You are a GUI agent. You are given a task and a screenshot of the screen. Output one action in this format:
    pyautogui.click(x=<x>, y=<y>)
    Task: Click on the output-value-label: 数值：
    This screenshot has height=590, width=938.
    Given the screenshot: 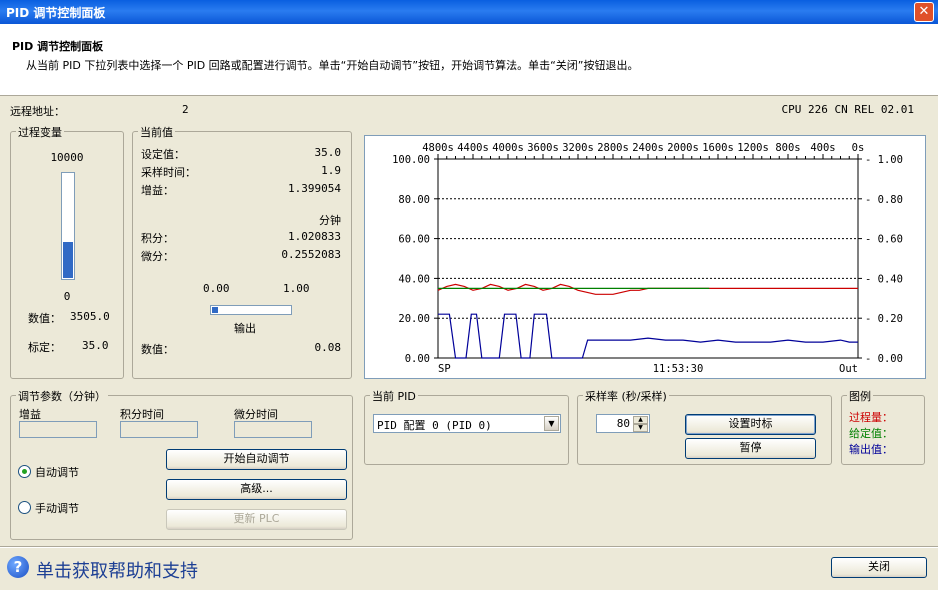 What is the action you would take?
    pyautogui.click(x=157, y=349)
    